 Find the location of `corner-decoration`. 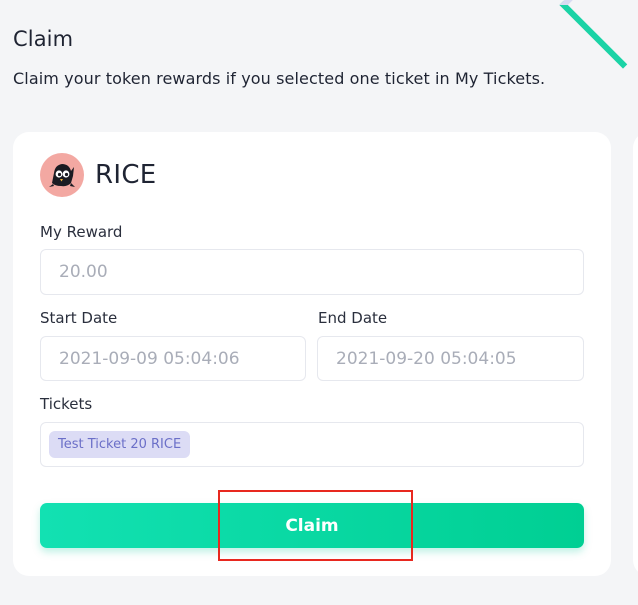

corner-decoration is located at coordinates (598, 34).